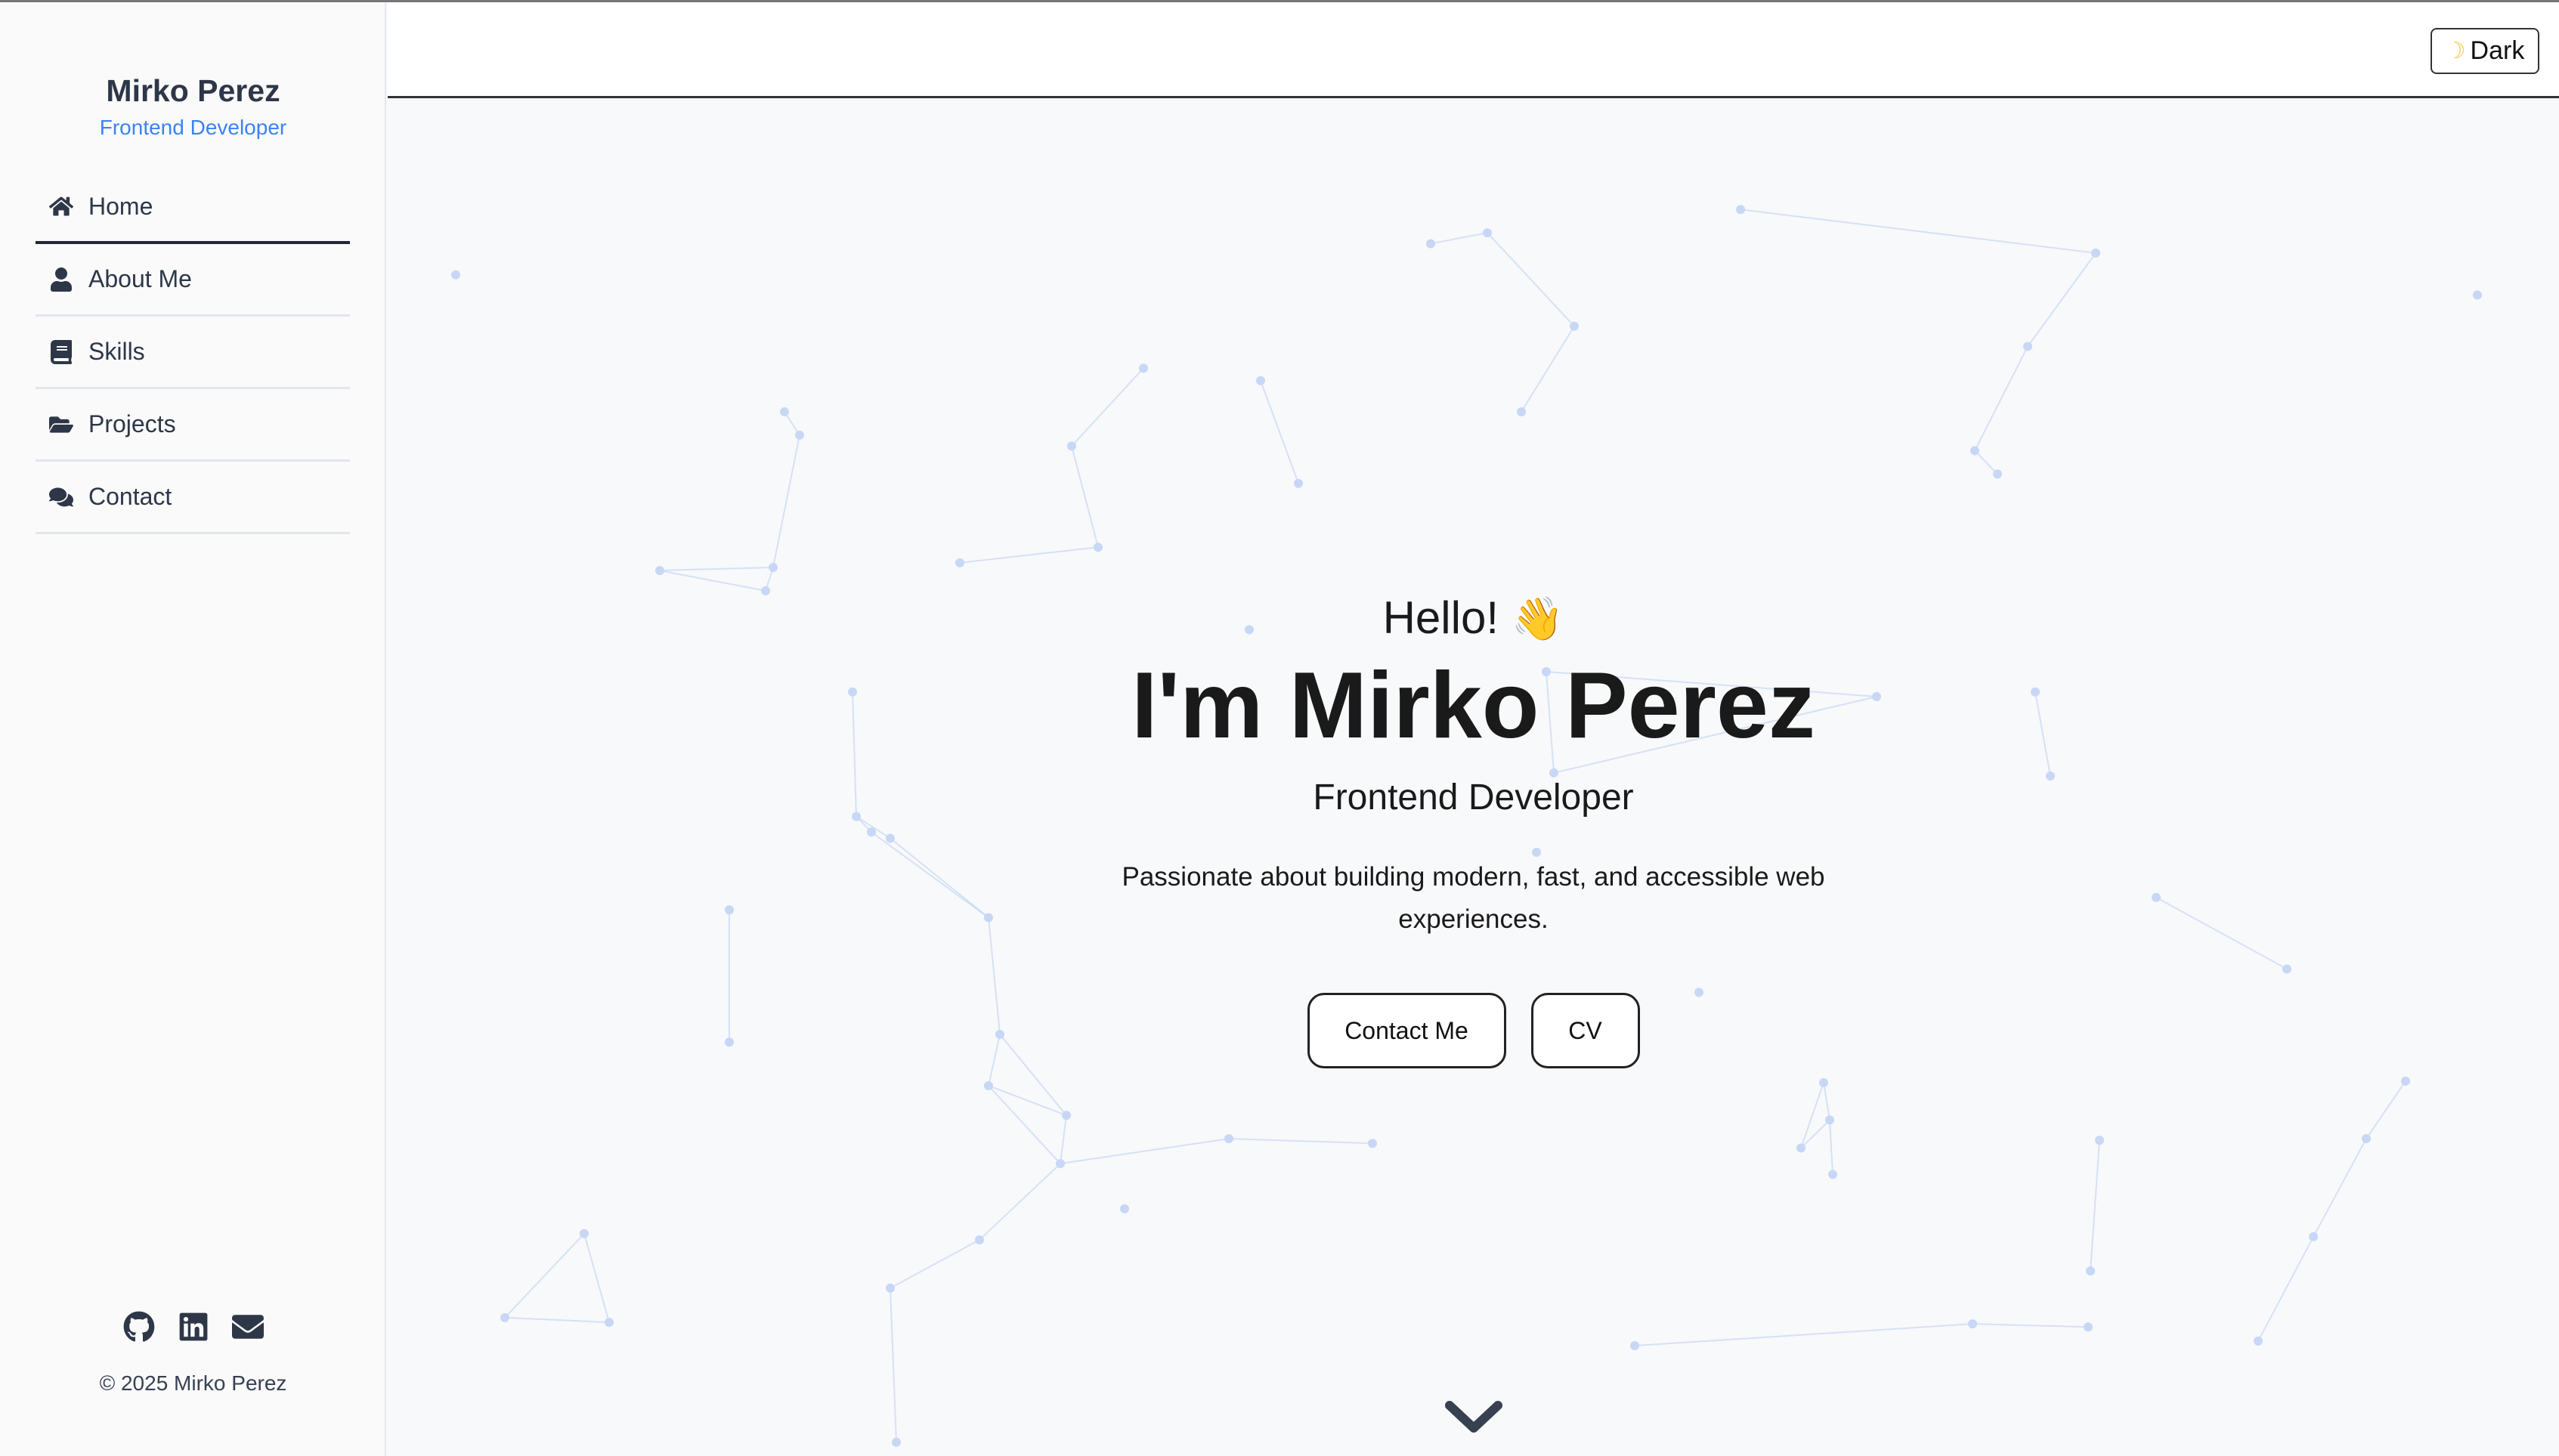 This screenshot has height=1456, width=2559. I want to click on sidebar-name: Mirko Perez, so click(193, 90).